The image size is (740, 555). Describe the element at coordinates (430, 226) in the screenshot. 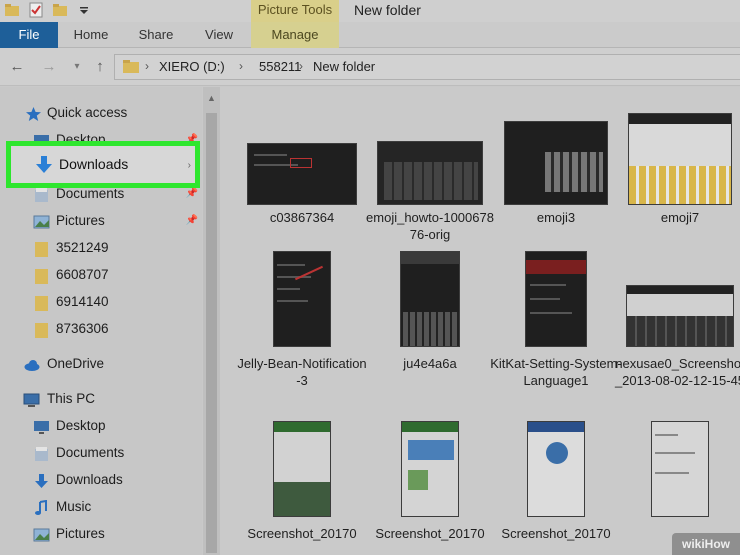

I see `file-name: emoji_howto-100067876-orig` at that location.